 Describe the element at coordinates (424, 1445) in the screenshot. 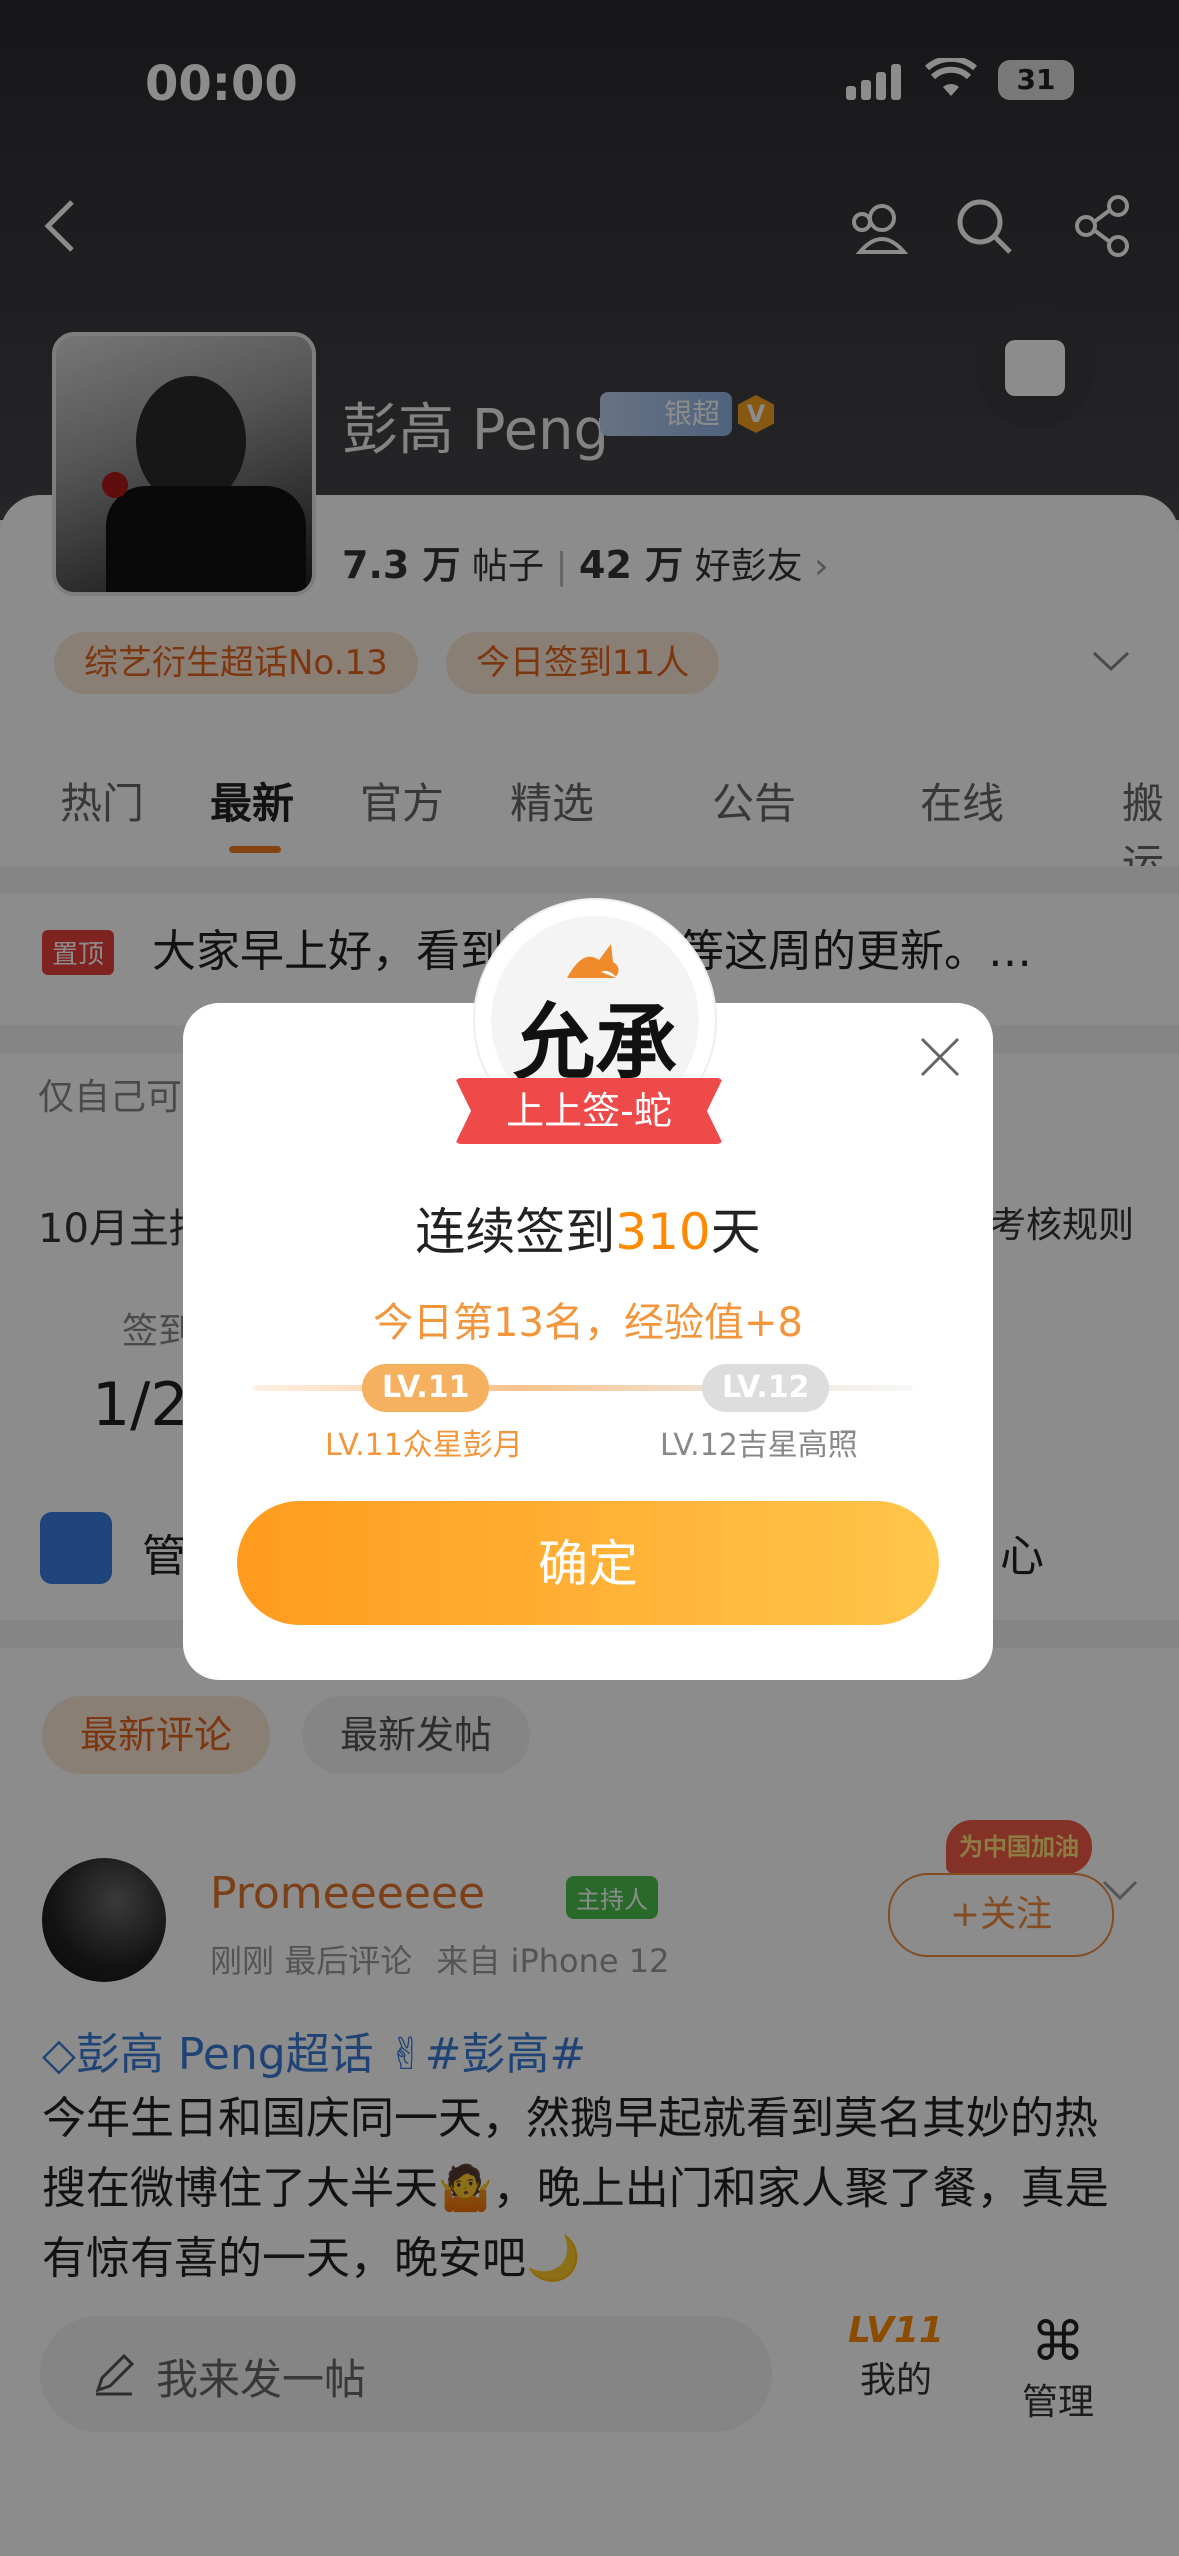

I see `current-level-name: LV.11众星彭月` at that location.